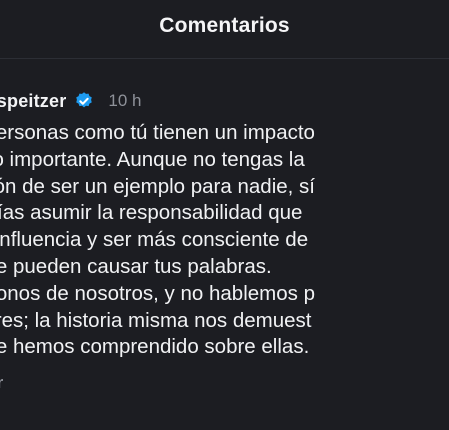 This screenshot has height=430, width=449. What do you see at coordinates (224, 383) in the screenshot?
I see `reply-button: onder` at bounding box center [224, 383].